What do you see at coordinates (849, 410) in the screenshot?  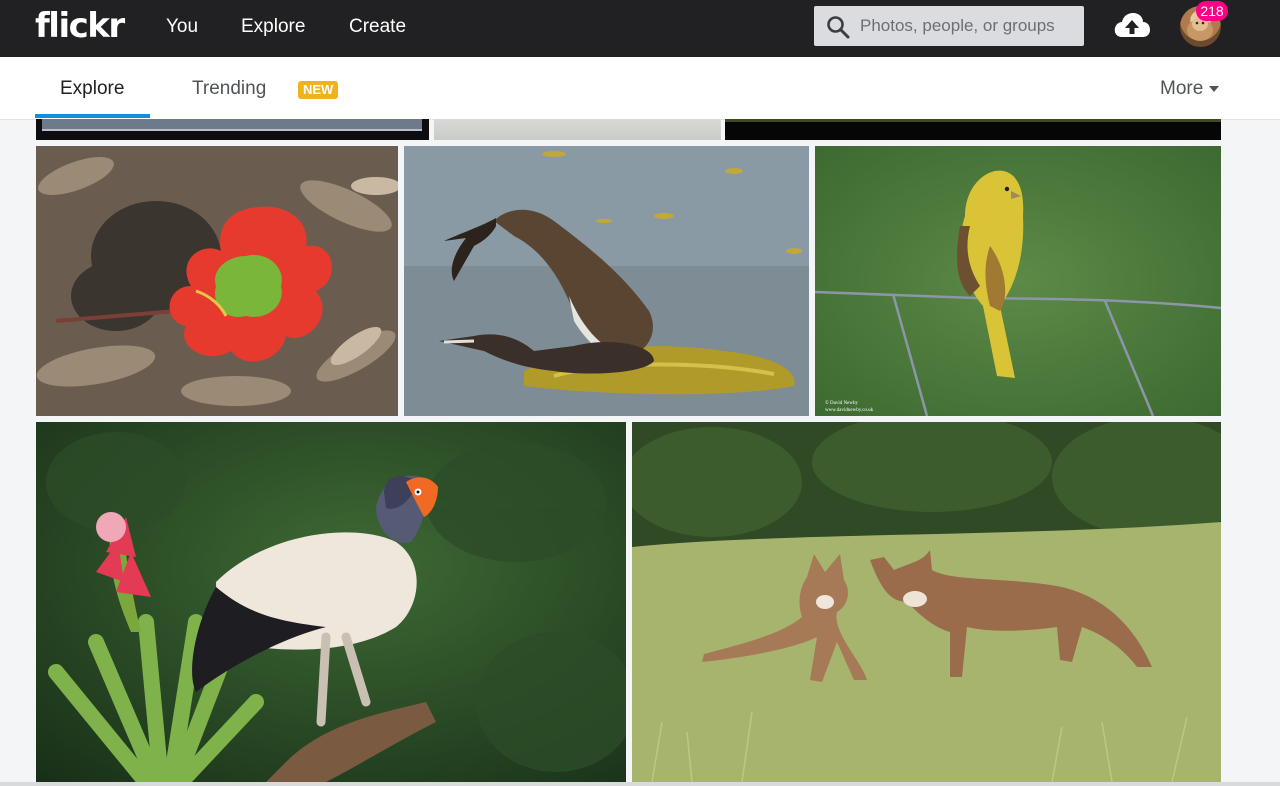 I see `photo-watermark: www.davidnewby.co.uk` at bounding box center [849, 410].